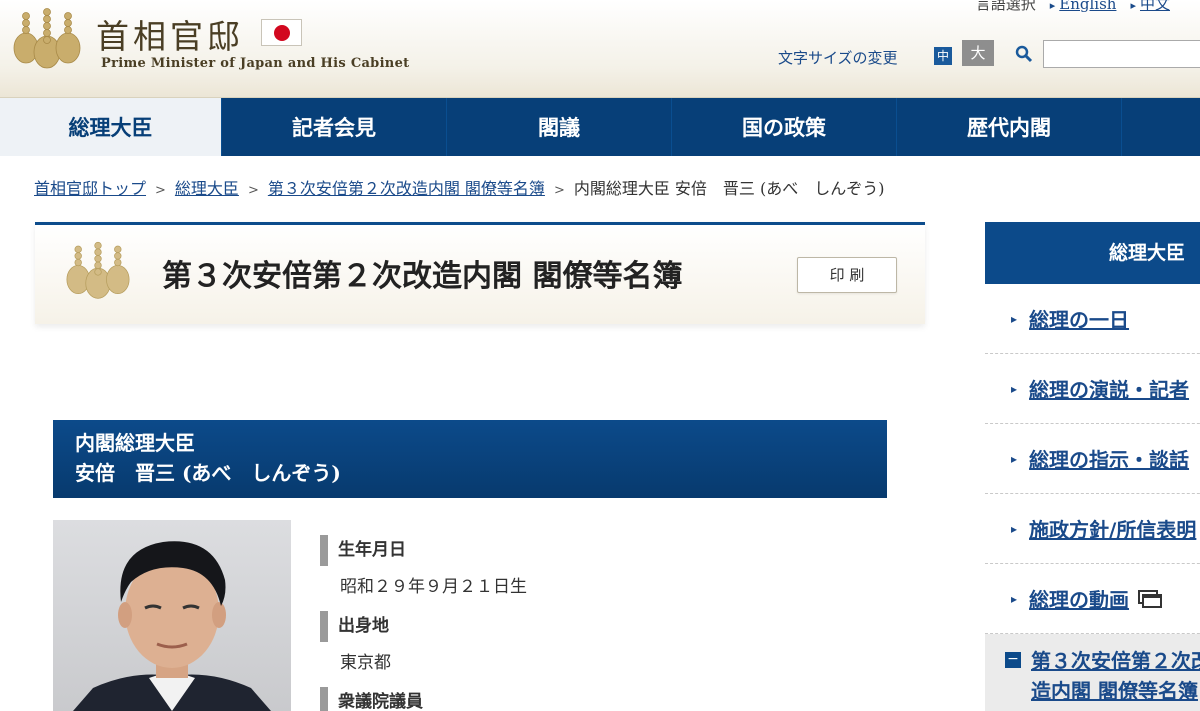  Describe the element at coordinates (943, 56) in the screenshot. I see `font-size-medium-button: 中` at that location.